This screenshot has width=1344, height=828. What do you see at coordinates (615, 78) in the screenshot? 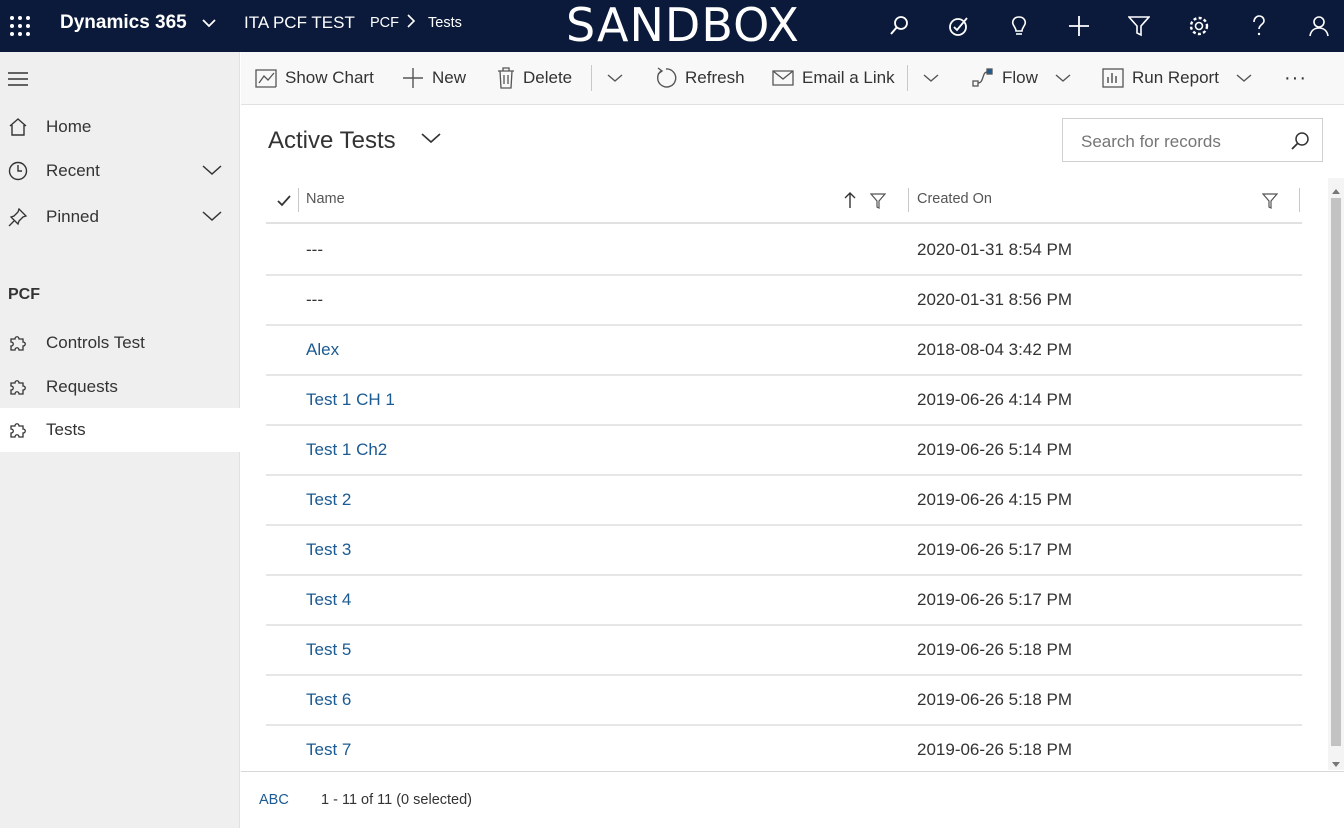
I see `delete-more-chevron-icon` at bounding box center [615, 78].